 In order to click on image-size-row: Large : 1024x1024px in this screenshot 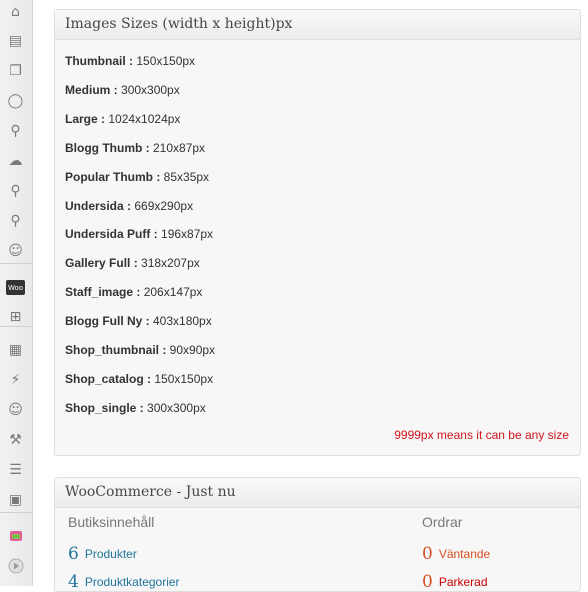, I will do `click(122, 119)`.